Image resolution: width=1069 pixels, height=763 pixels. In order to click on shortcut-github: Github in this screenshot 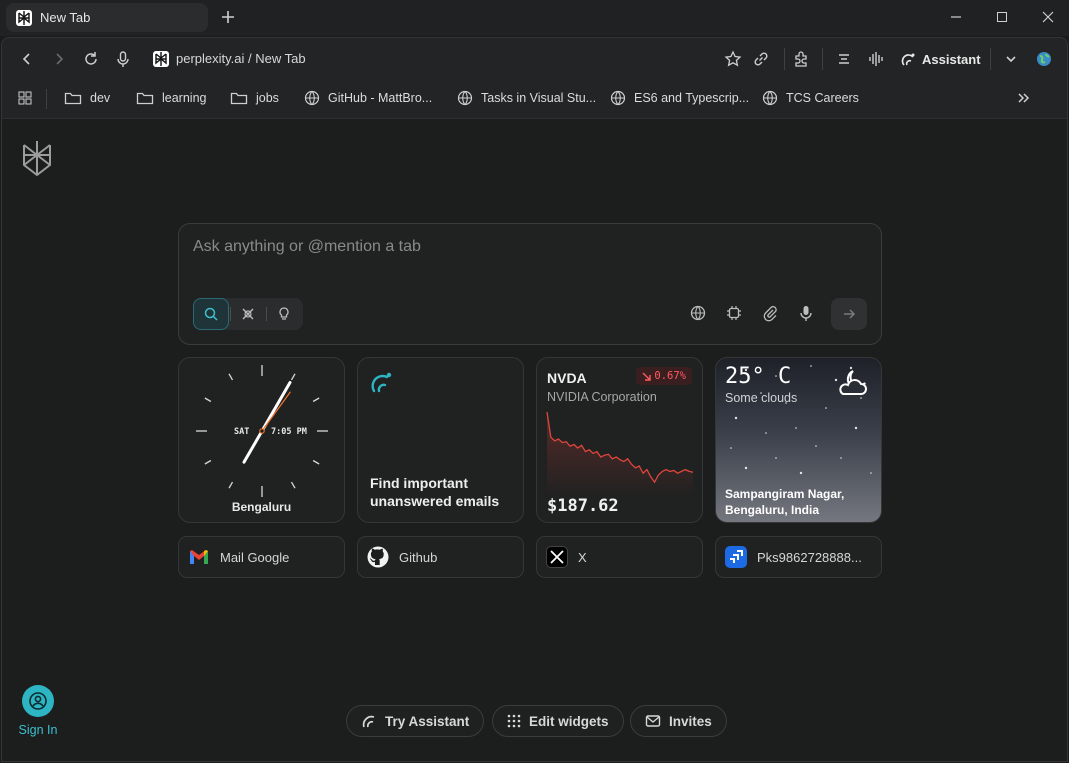, I will do `click(440, 557)`.